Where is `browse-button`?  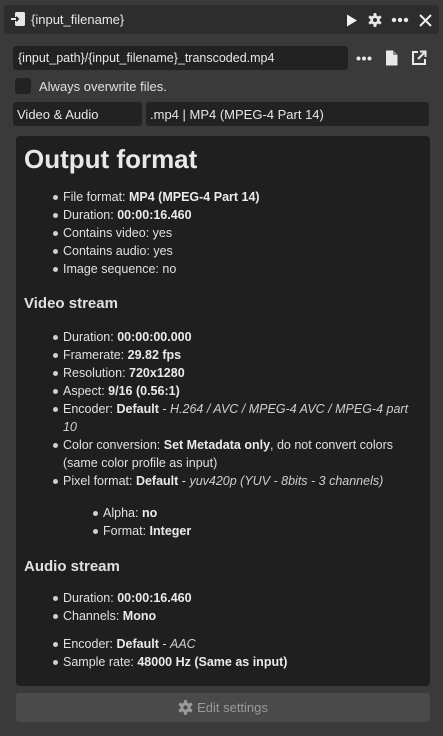 browse-button is located at coordinates (364, 58).